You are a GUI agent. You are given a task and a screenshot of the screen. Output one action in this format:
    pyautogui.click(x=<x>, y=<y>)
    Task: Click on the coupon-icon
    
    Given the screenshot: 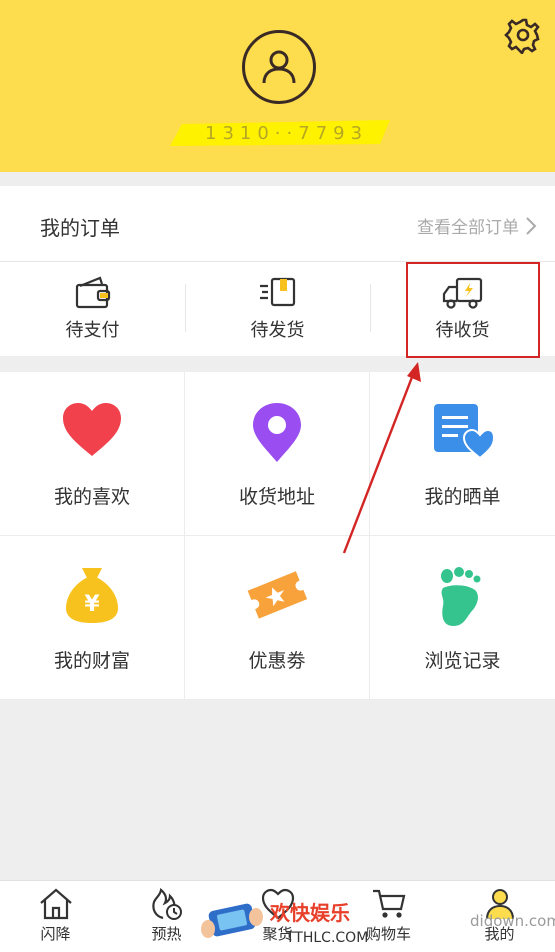 What is the action you would take?
    pyautogui.click(x=277, y=595)
    